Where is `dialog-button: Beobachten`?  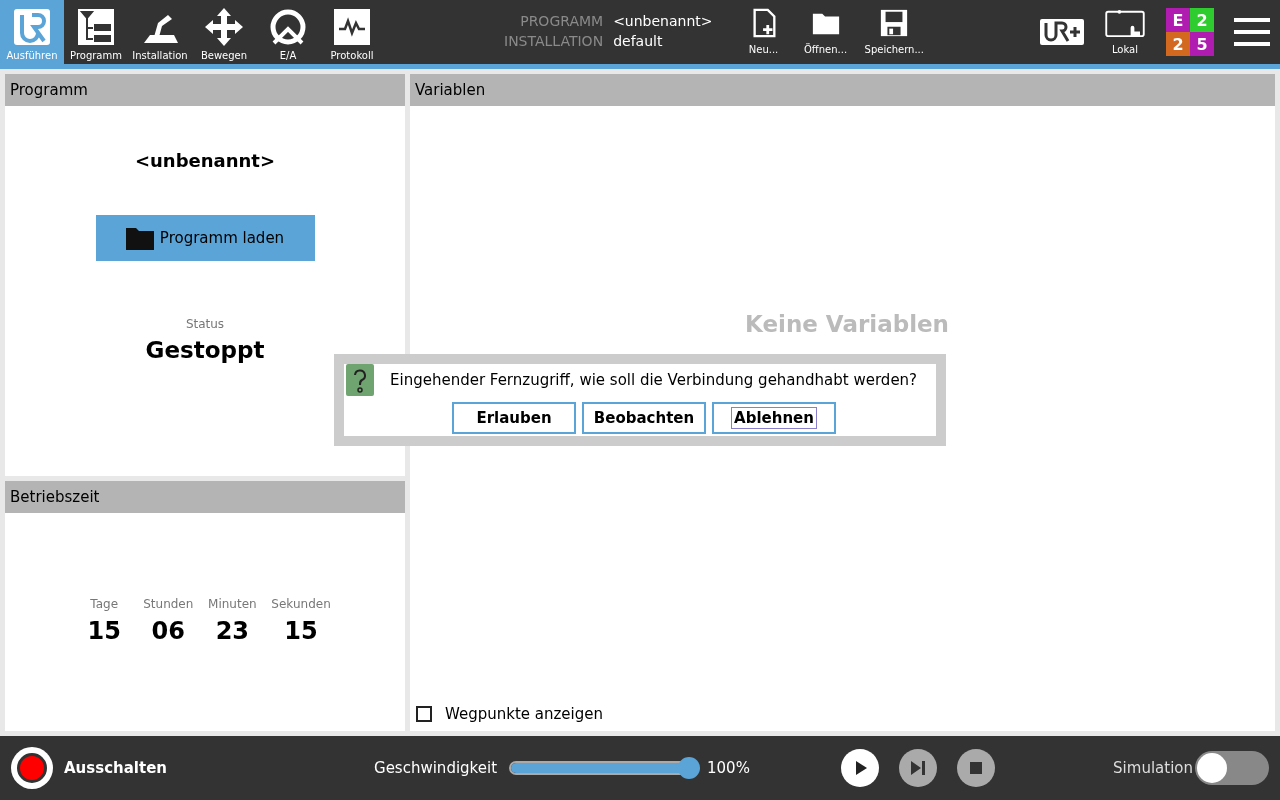 dialog-button: Beobachten is located at coordinates (644, 418).